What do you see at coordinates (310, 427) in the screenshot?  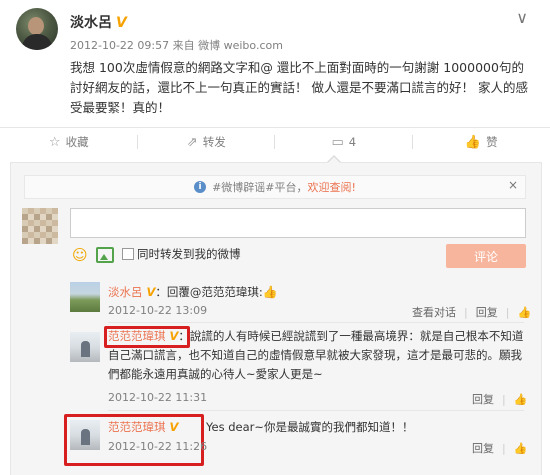 I see `comment-text: Yes dear~你是最誠實的我們都知道！！` at bounding box center [310, 427].